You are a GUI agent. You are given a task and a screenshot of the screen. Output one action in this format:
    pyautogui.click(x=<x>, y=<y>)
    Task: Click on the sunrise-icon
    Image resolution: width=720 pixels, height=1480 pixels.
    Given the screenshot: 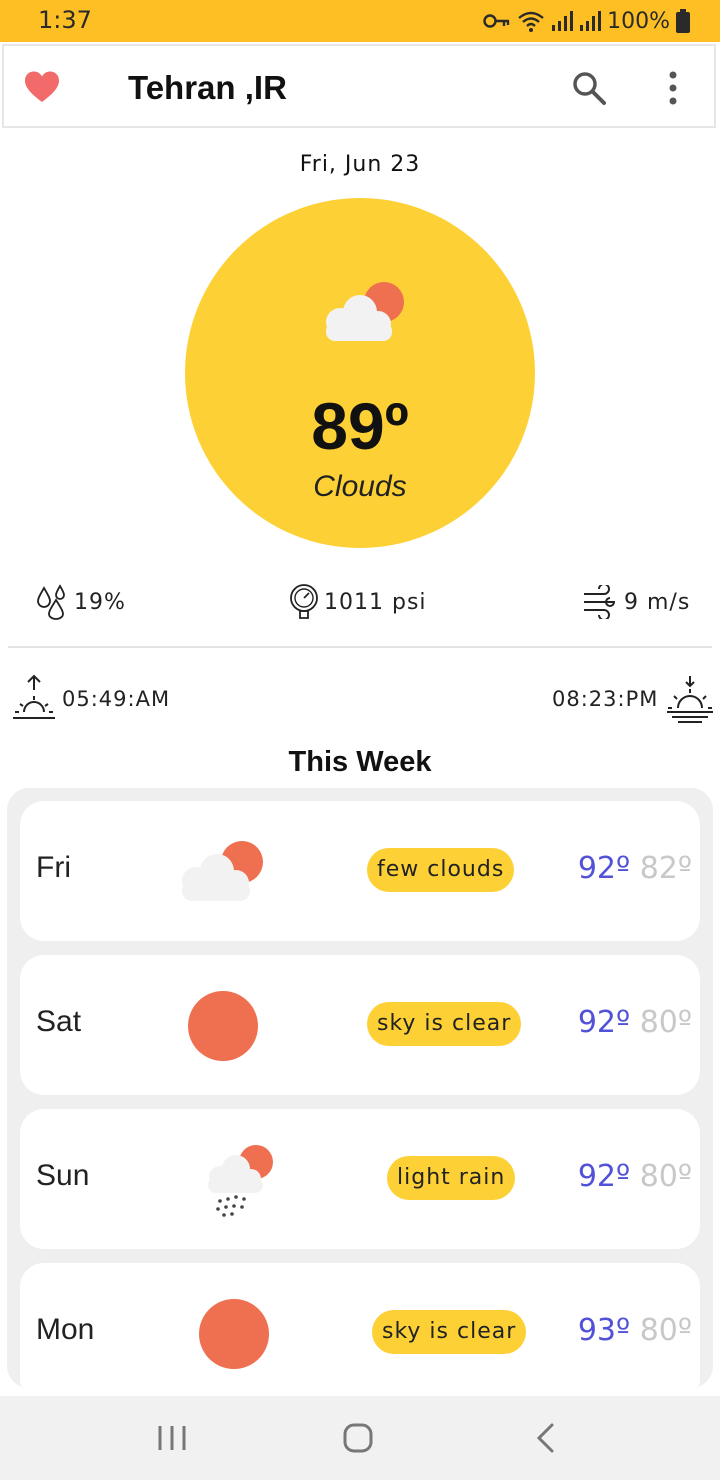 What is the action you would take?
    pyautogui.click(x=34, y=696)
    